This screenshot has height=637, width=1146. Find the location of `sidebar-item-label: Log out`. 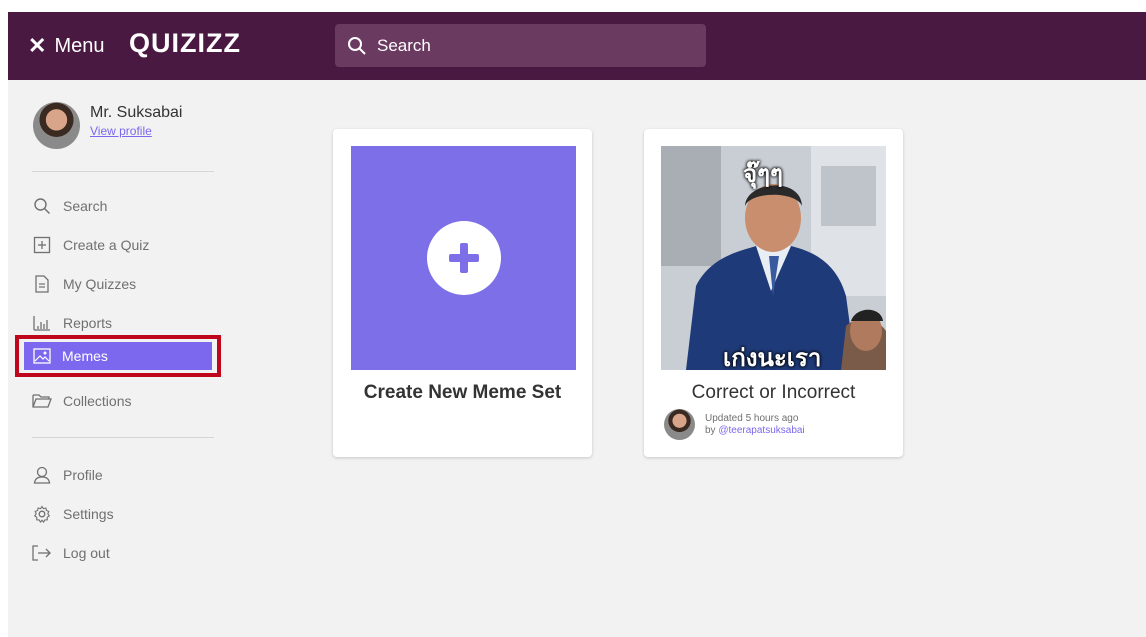

sidebar-item-label: Log out is located at coordinates (86, 553).